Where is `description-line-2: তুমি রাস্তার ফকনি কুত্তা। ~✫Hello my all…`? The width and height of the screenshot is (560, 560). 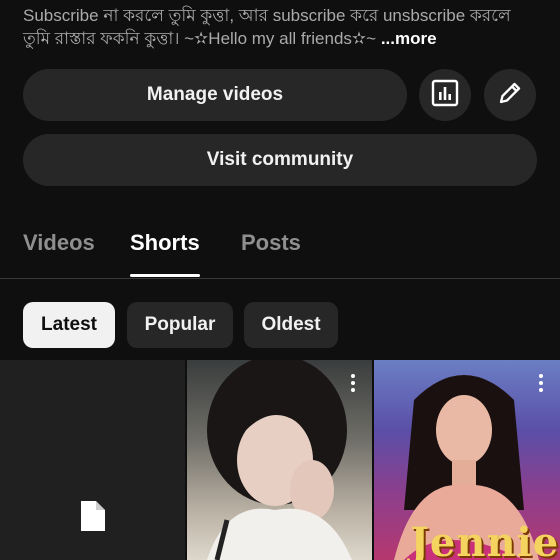 description-line-2: তুমি রাস্তার ফকনি কুত্তা। ~✫Hello my all… is located at coordinates (202, 38).